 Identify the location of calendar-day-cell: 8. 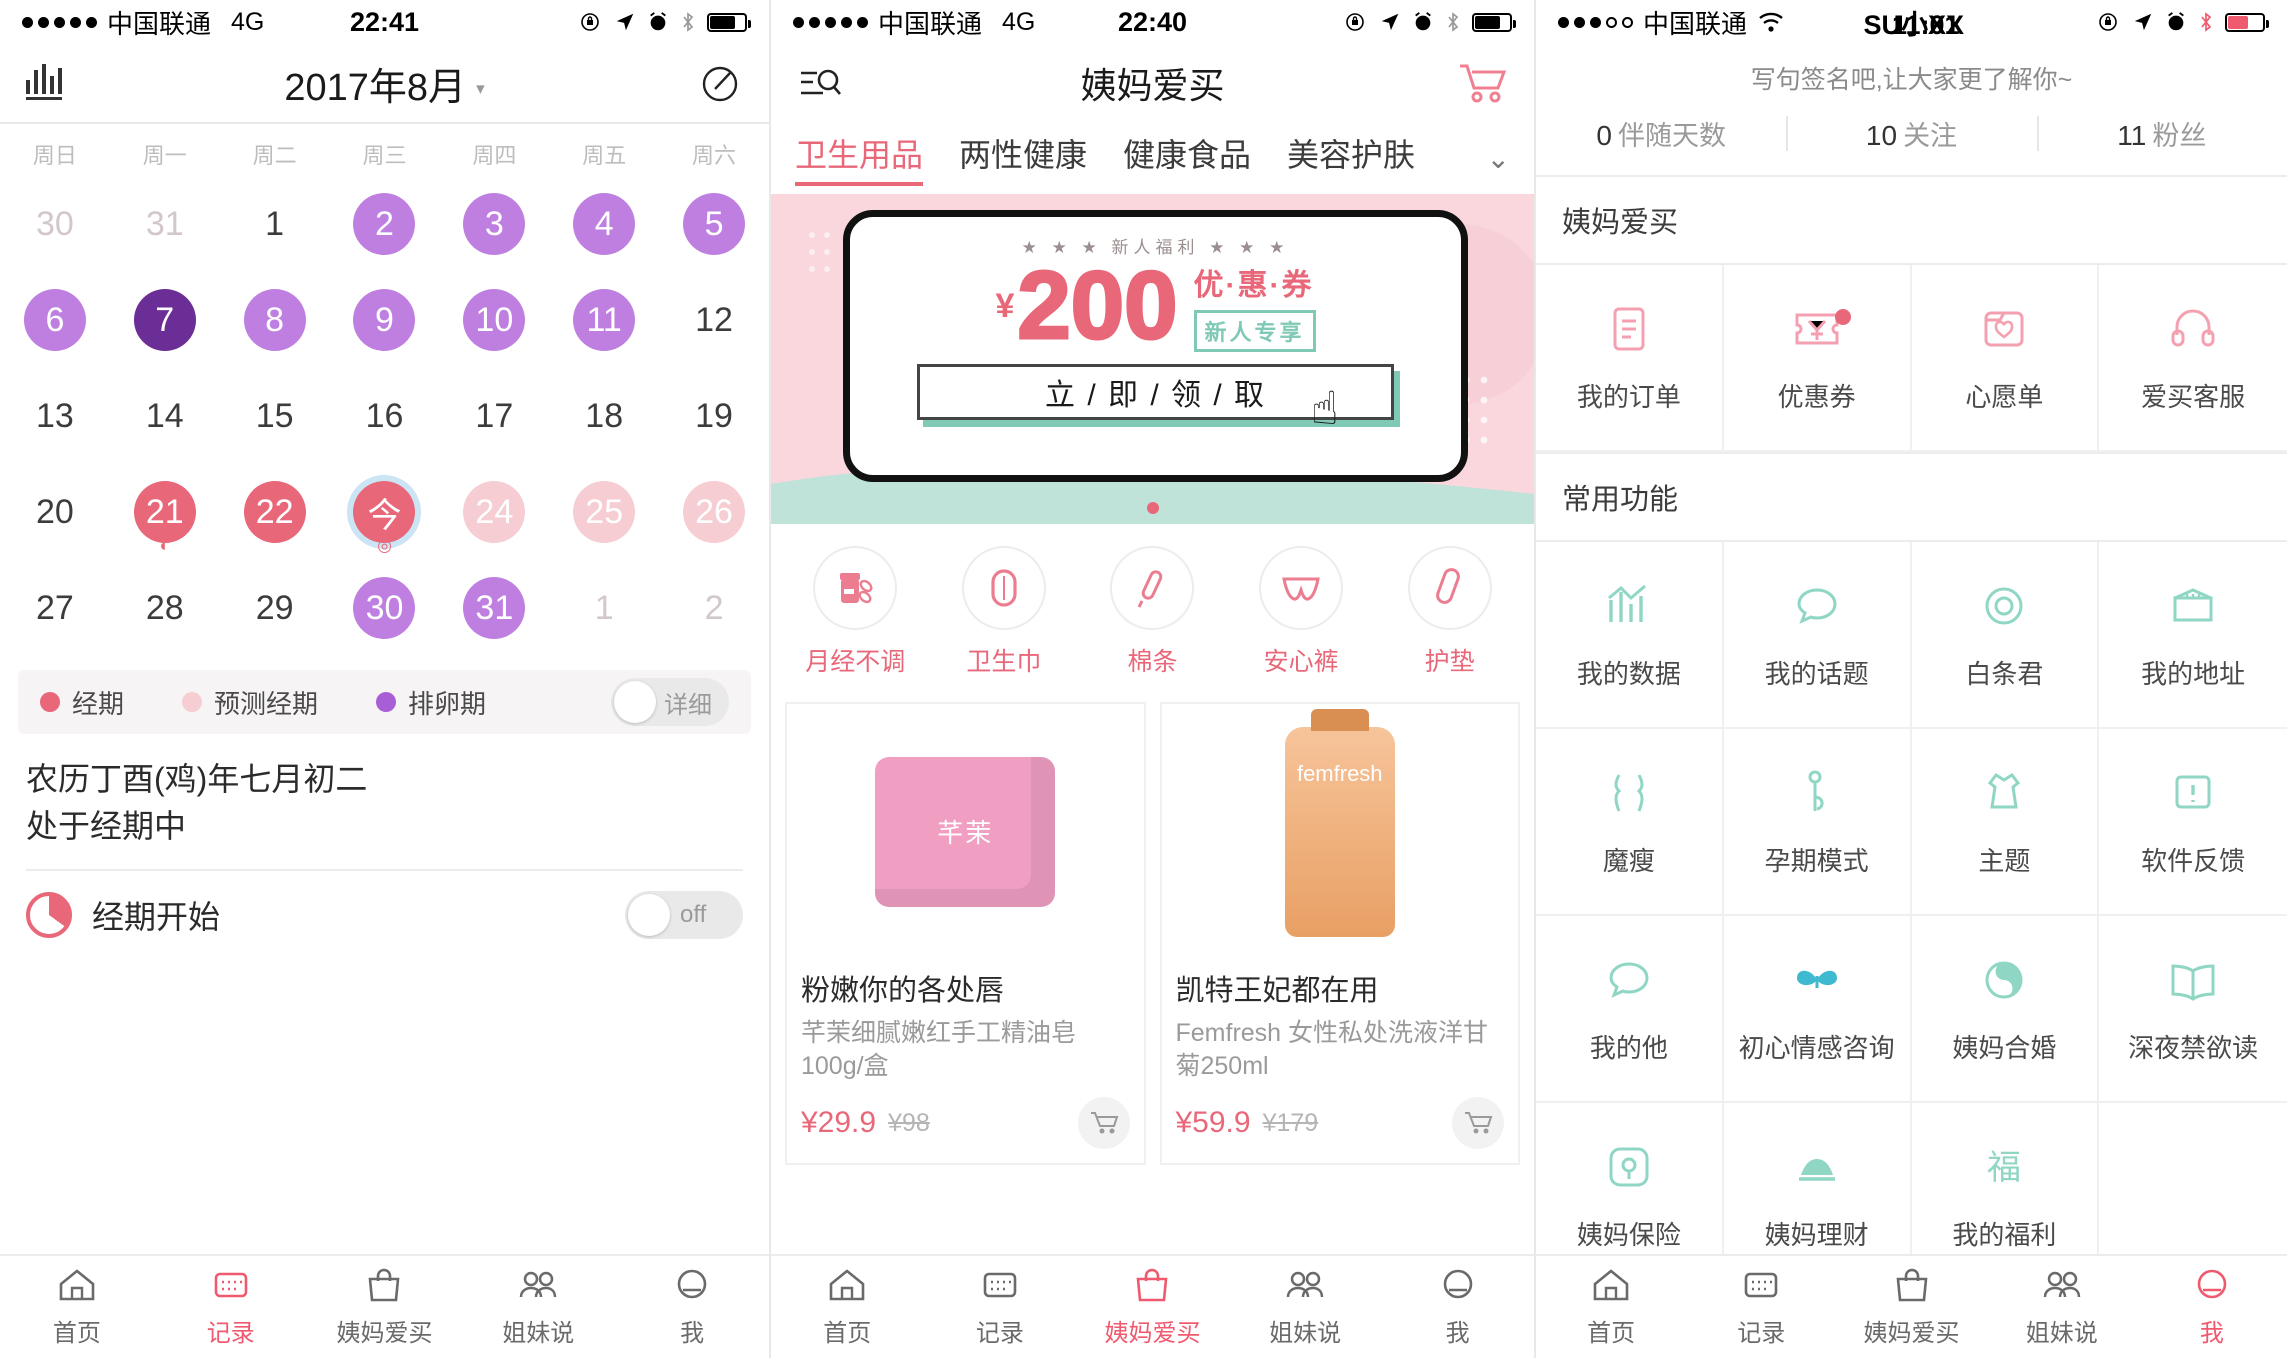
(275, 320).